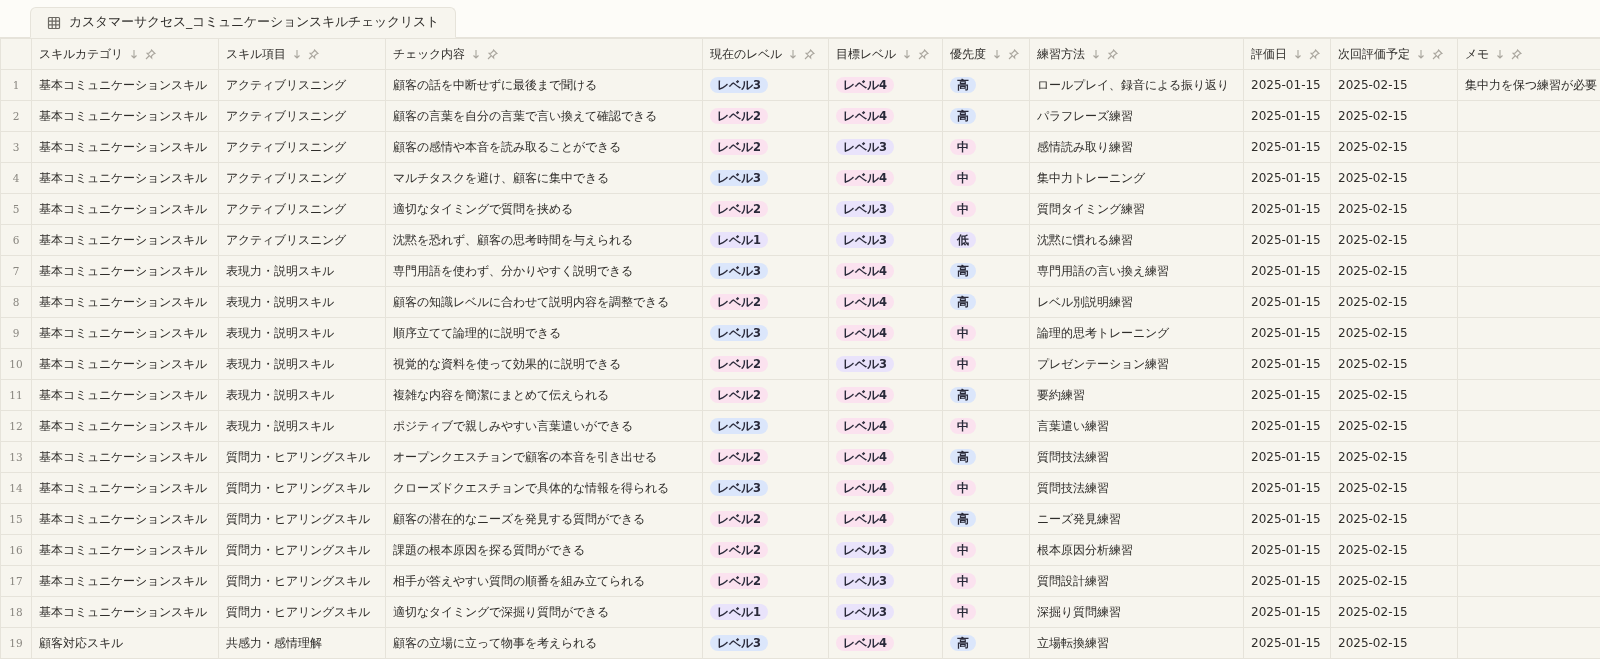 The width and height of the screenshot is (1600, 659). Describe the element at coordinates (477, 333) in the screenshot. I see `table-cell: 順序立てて論理的に説明できる` at that location.